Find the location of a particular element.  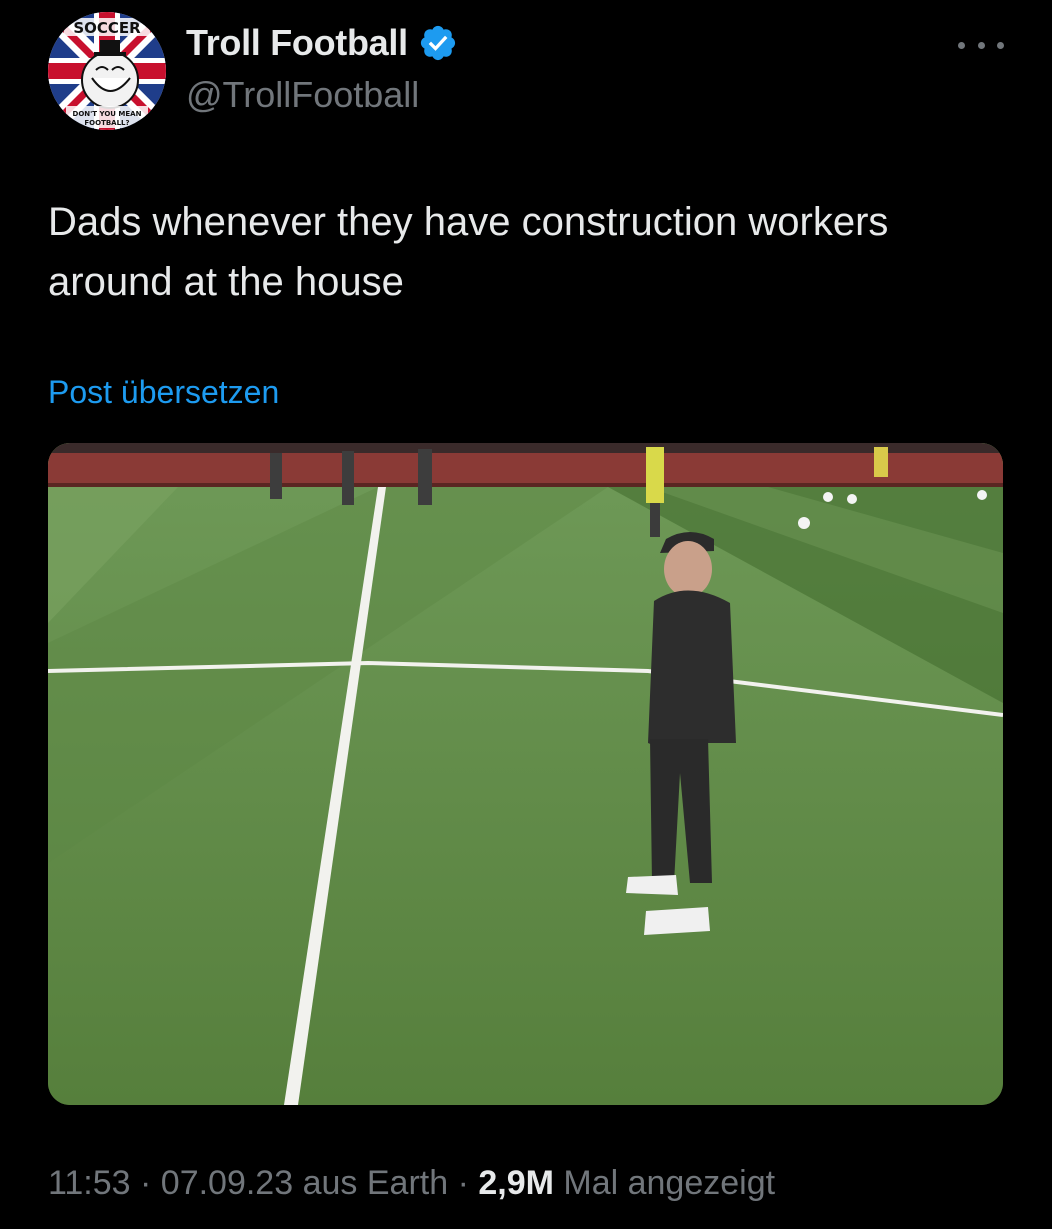

avatar-bottom-text-2: FOOTBALL? is located at coordinates (106, 123).